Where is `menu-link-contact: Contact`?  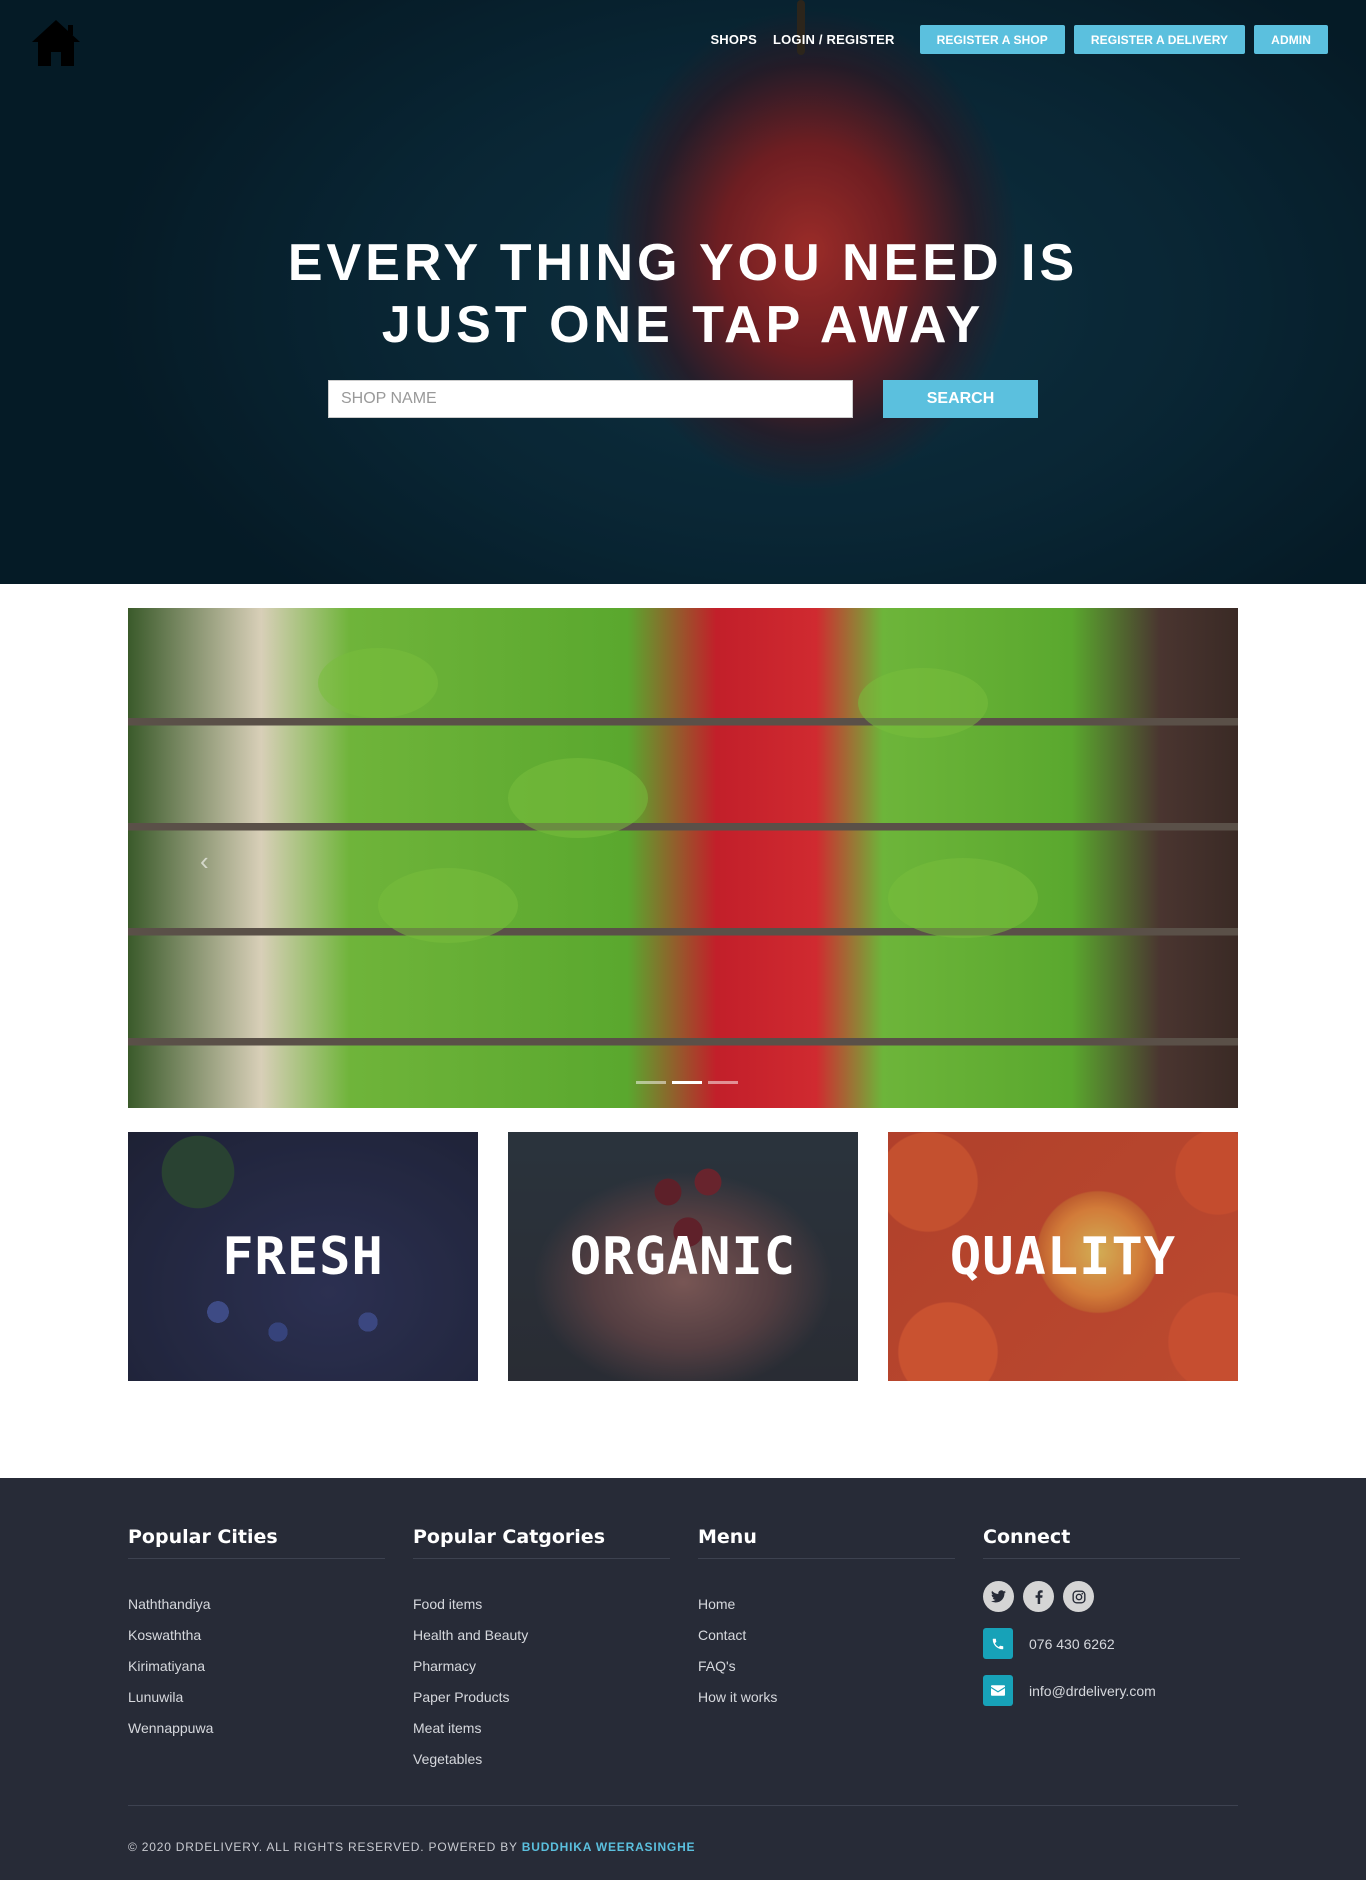 menu-link-contact: Contact is located at coordinates (826, 1635).